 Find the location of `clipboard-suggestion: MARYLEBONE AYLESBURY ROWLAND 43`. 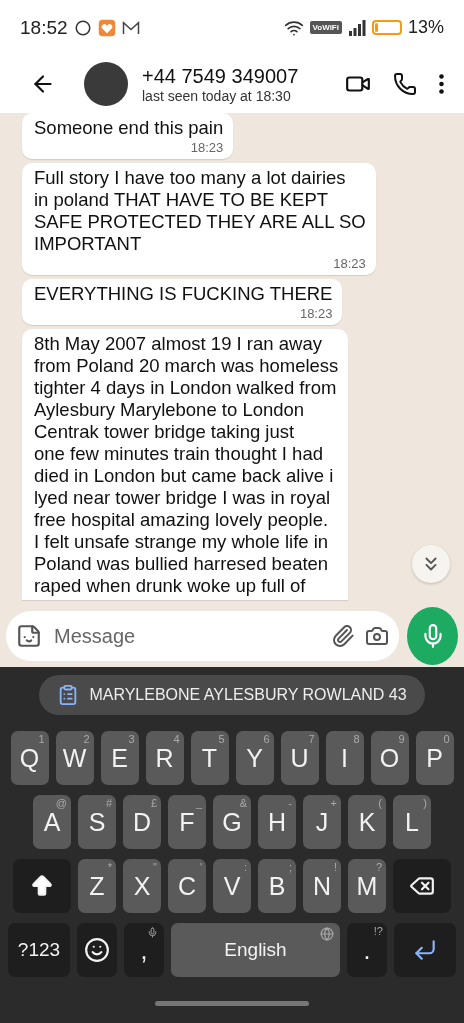

clipboard-suggestion: MARYLEBONE AYLESBURY ROWLAND 43 is located at coordinates (232, 695).